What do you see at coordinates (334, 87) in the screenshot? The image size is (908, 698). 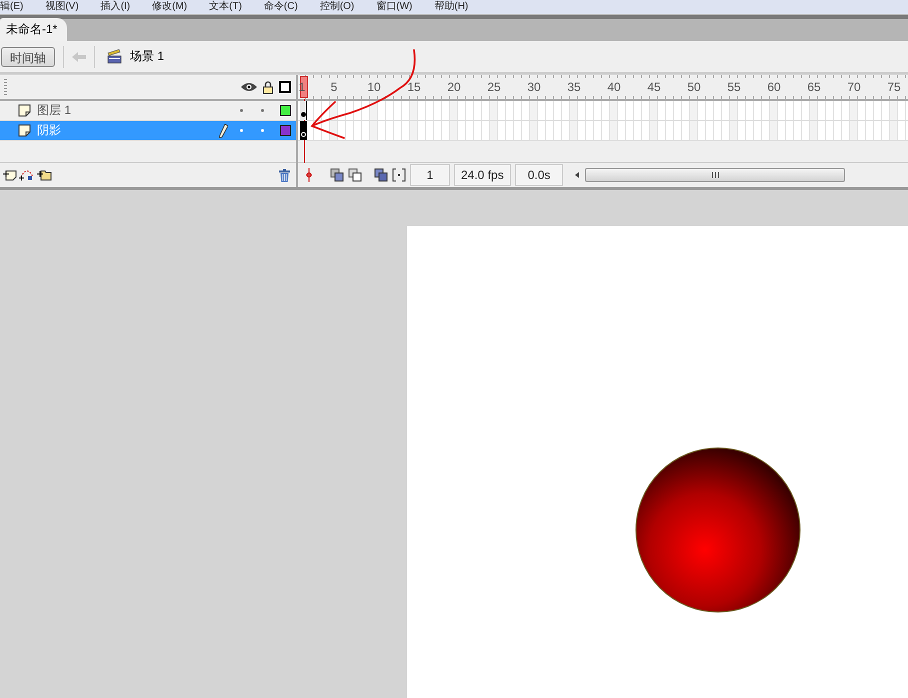 I see `frame-number: 5` at bounding box center [334, 87].